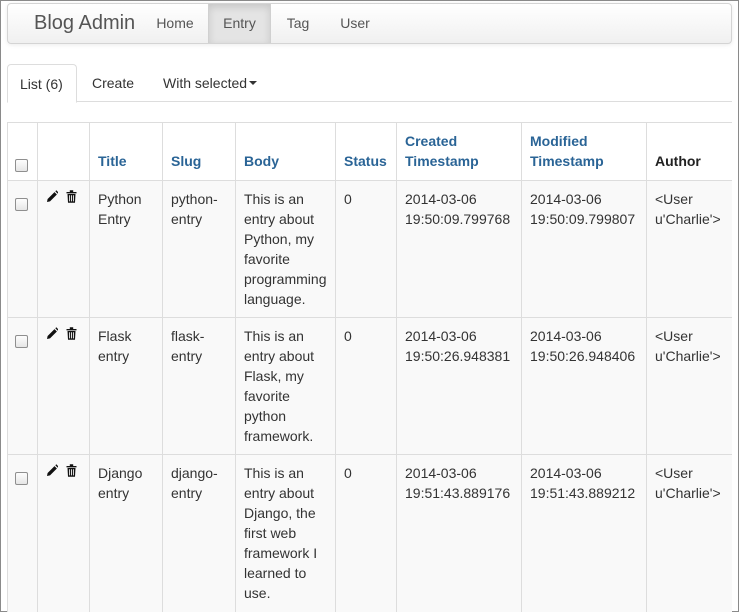  Describe the element at coordinates (84, 23) in the screenshot. I see `brand-logo: Blog Admin` at that location.